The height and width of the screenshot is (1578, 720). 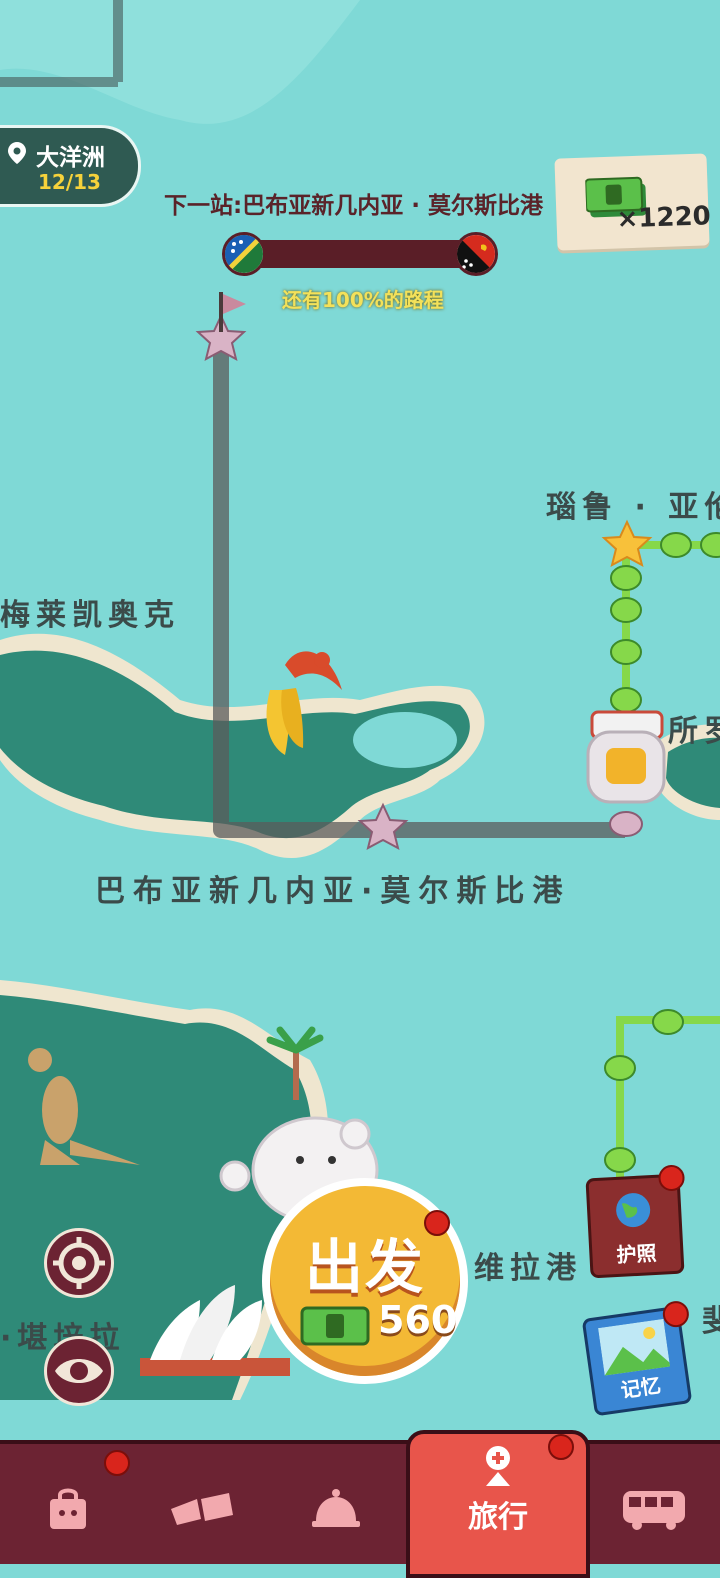 What do you see at coordinates (633, 507) in the screenshot?
I see `map-label-nauru: 瑙鲁 · 亚伦` at bounding box center [633, 507].